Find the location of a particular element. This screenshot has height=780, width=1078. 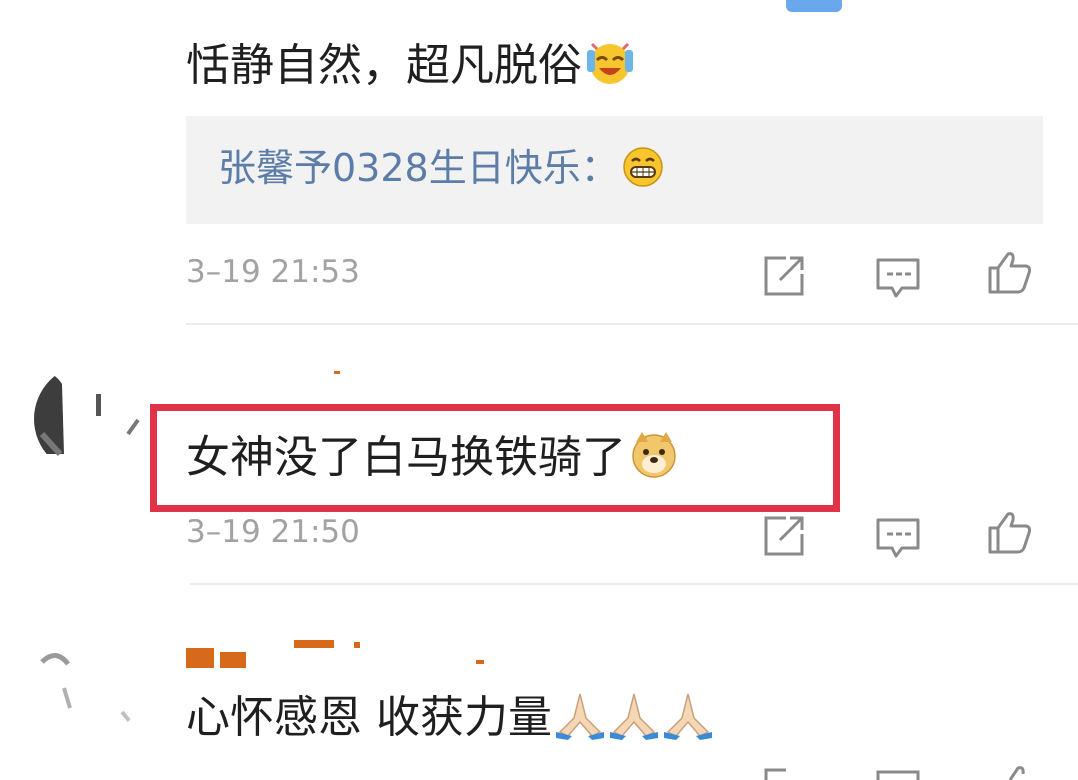

reply-box: 张馨予0328生日快乐： is located at coordinates (614, 170).